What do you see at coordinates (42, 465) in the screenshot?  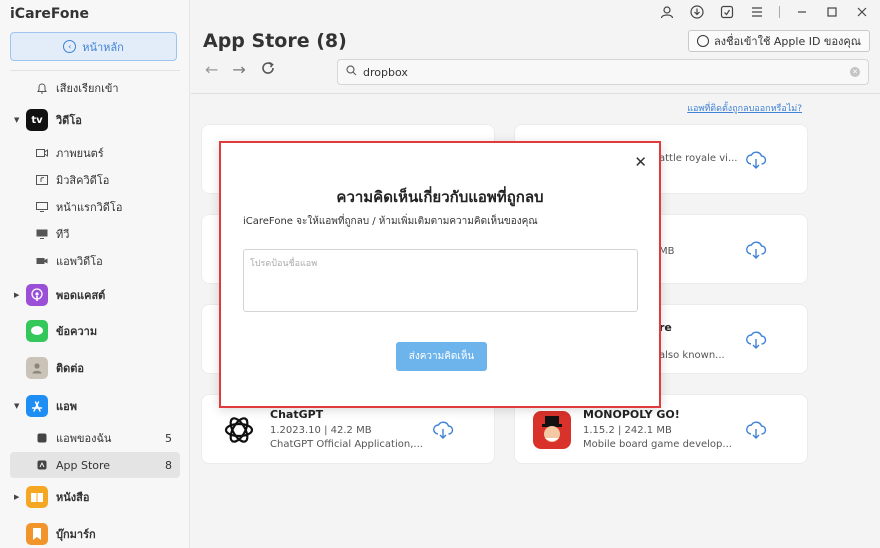 I see `app-store-small-icon` at bounding box center [42, 465].